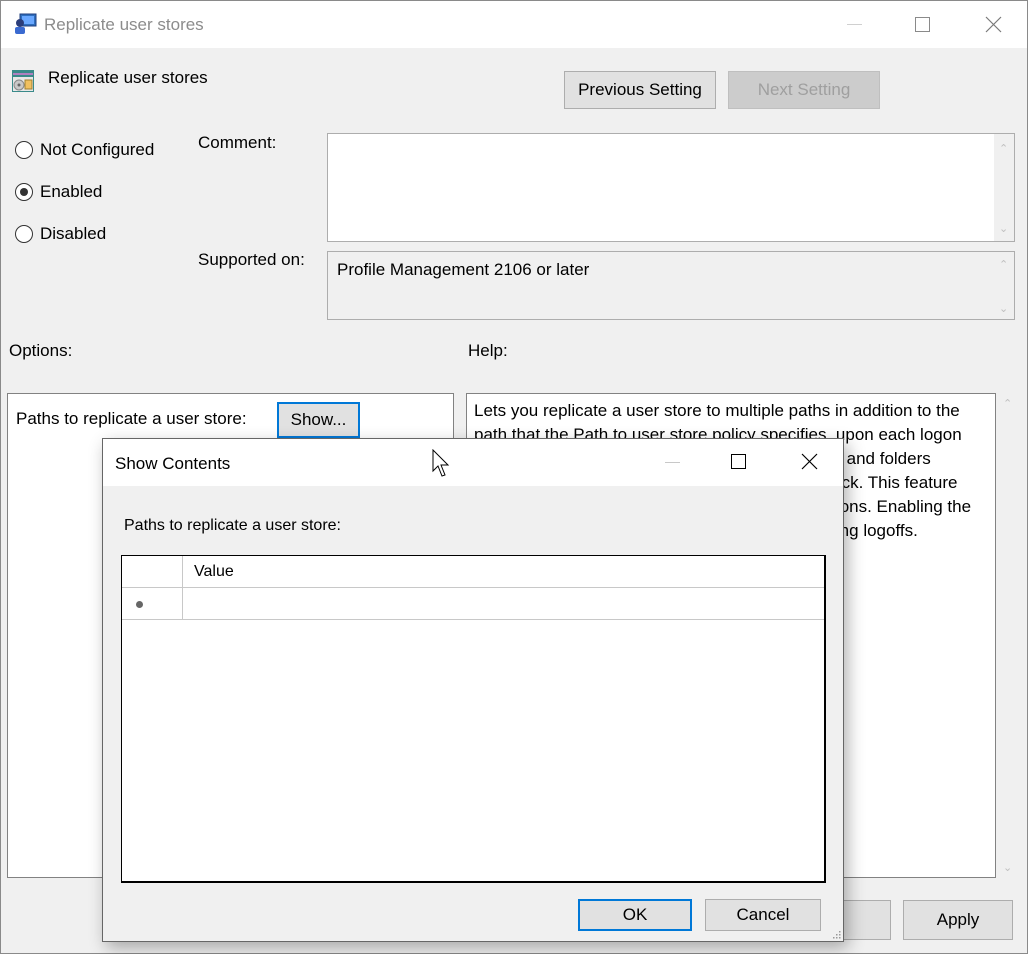  I want to click on close-button, so click(993, 24).